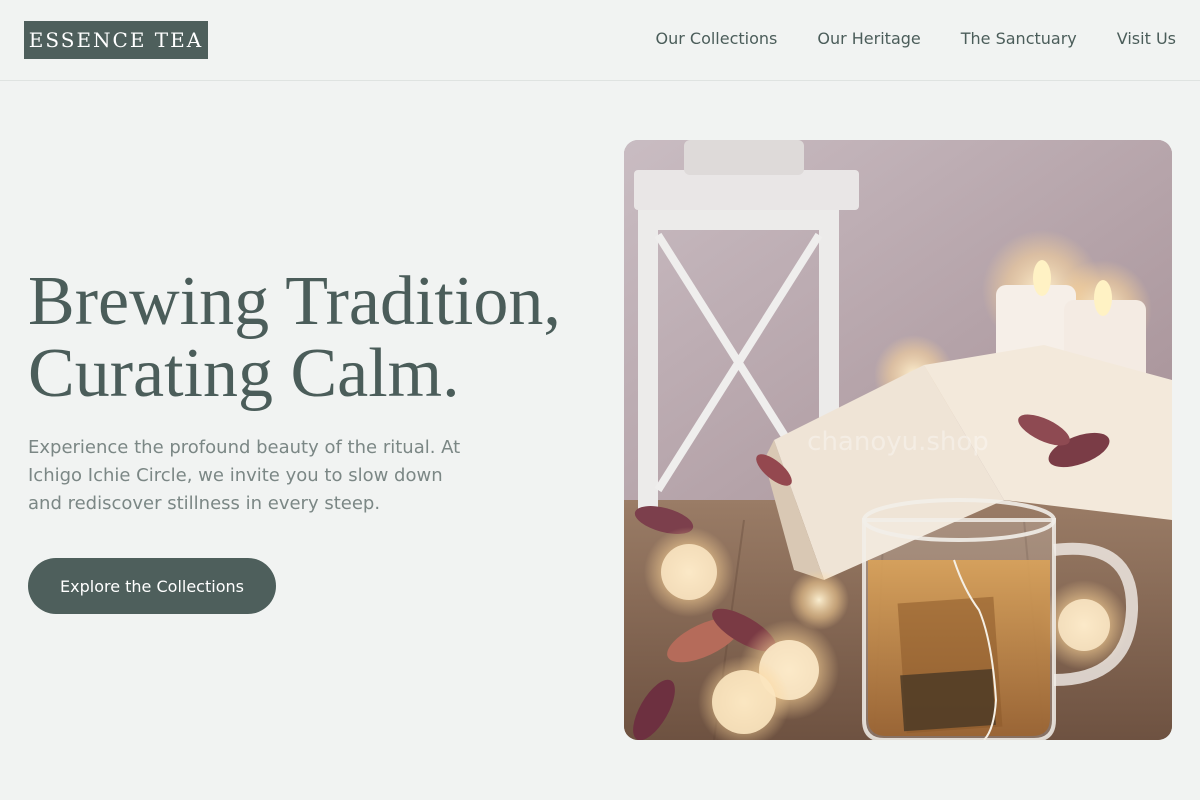  I want to click on image-watermark: chanoyu.shop, so click(898, 442).